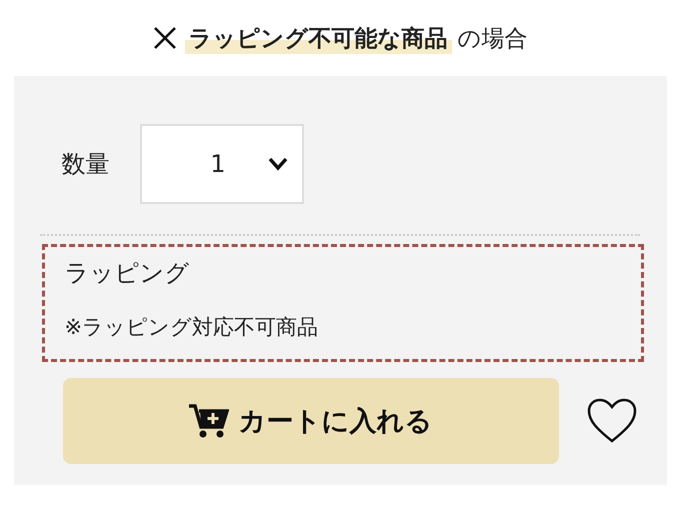  What do you see at coordinates (192, 327) in the screenshot?
I see `wrapping-note: ※ラッピング対応不可商品` at bounding box center [192, 327].